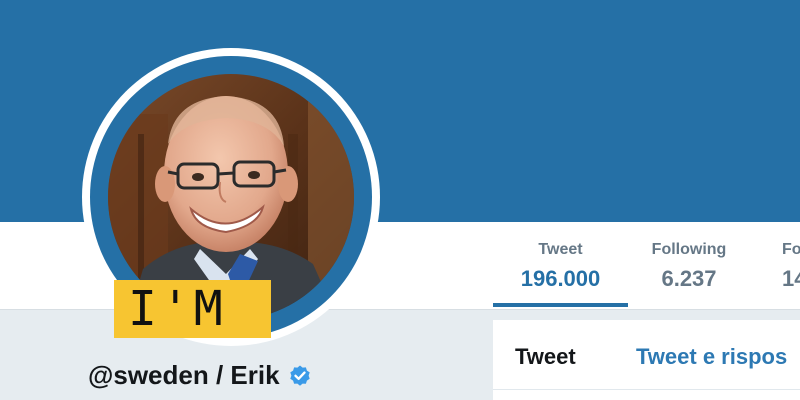 The height and width of the screenshot is (400, 800). I want to click on stat-followers-value: 14, so click(791, 278).